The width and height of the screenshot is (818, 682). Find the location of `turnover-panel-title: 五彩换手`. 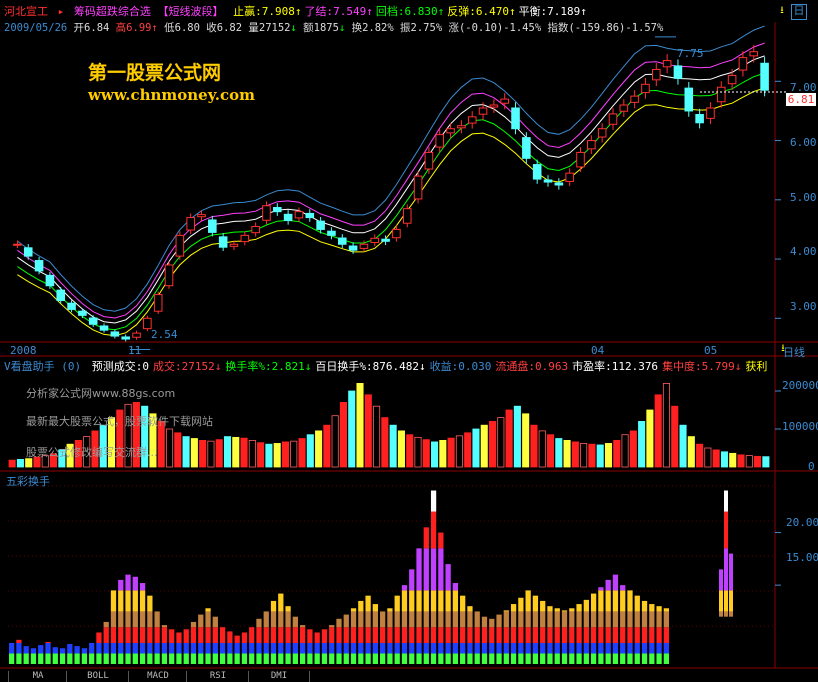

turnover-panel-title: 五彩换手 is located at coordinates (28, 481).